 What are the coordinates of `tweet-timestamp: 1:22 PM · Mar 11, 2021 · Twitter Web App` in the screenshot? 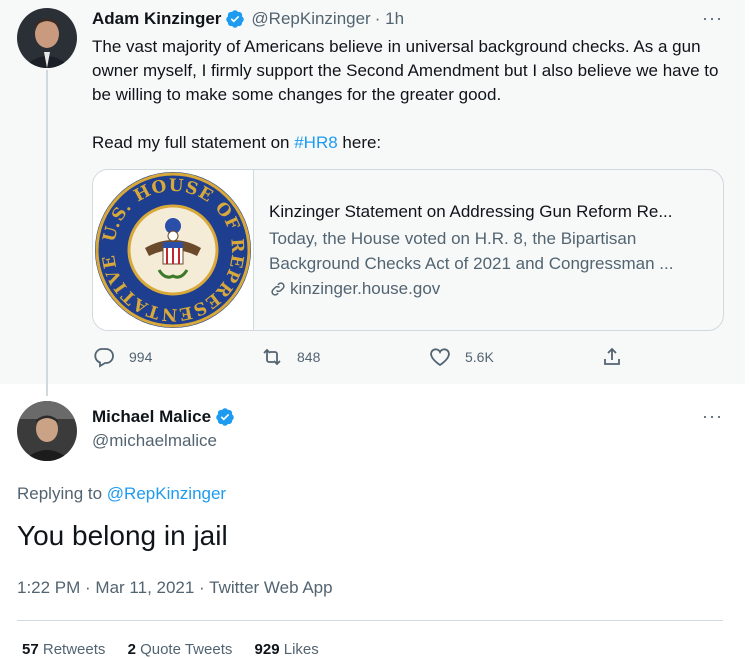 It's located at (175, 588).